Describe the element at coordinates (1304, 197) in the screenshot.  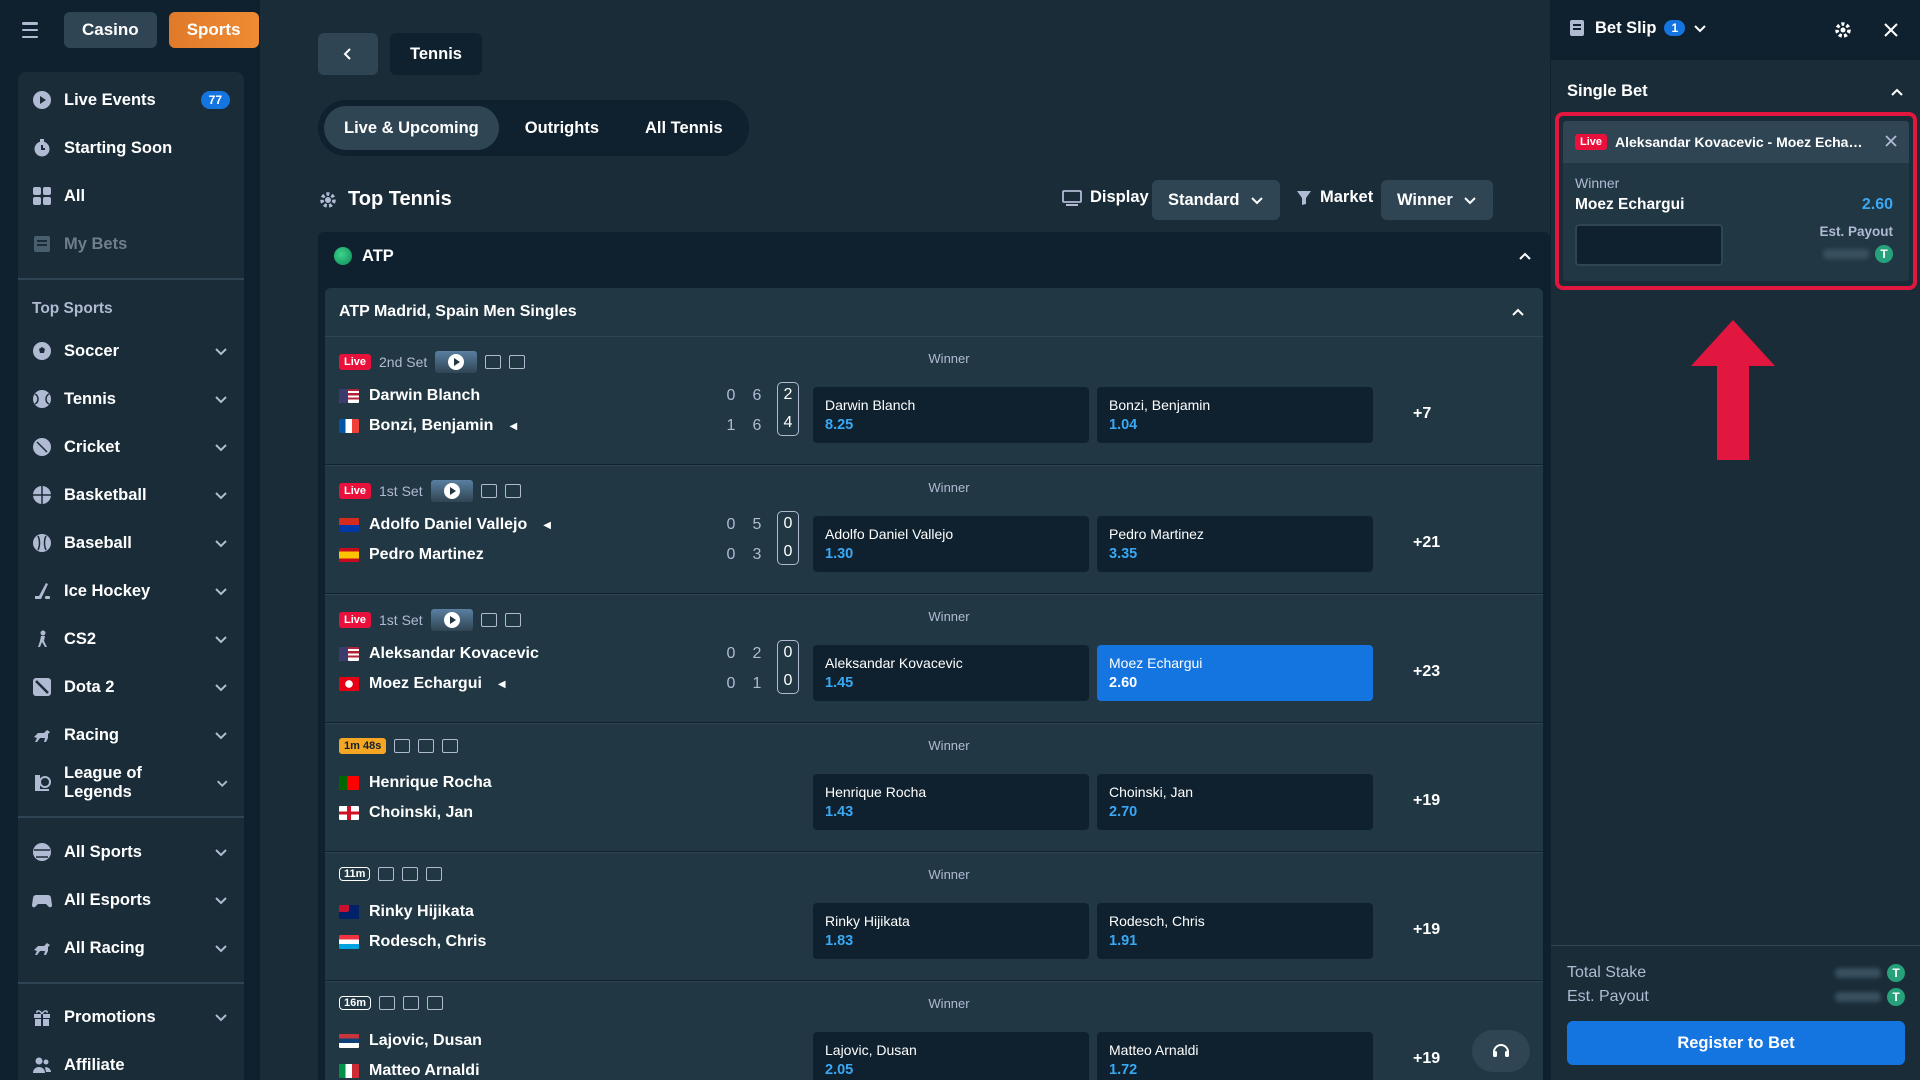
I see `filter-icon` at that location.